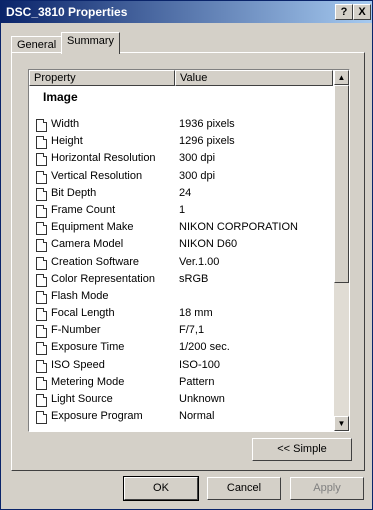 This screenshot has height=510, width=373. What do you see at coordinates (196, 313) in the screenshot?
I see `property-value: 18 mm` at bounding box center [196, 313].